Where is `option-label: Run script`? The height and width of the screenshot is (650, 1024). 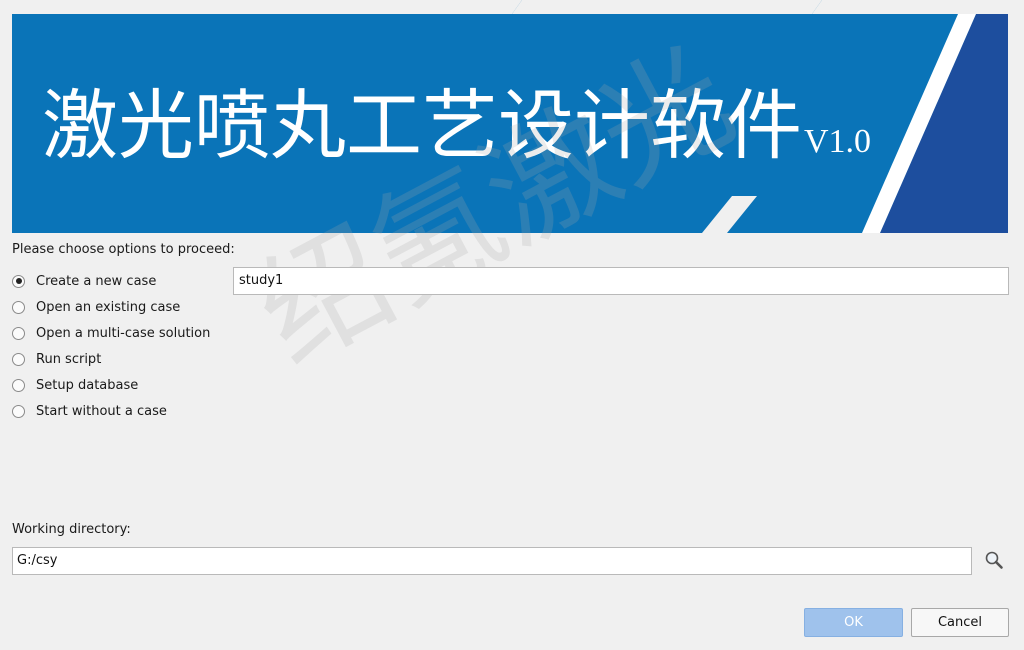
option-label: Run script is located at coordinates (69, 359).